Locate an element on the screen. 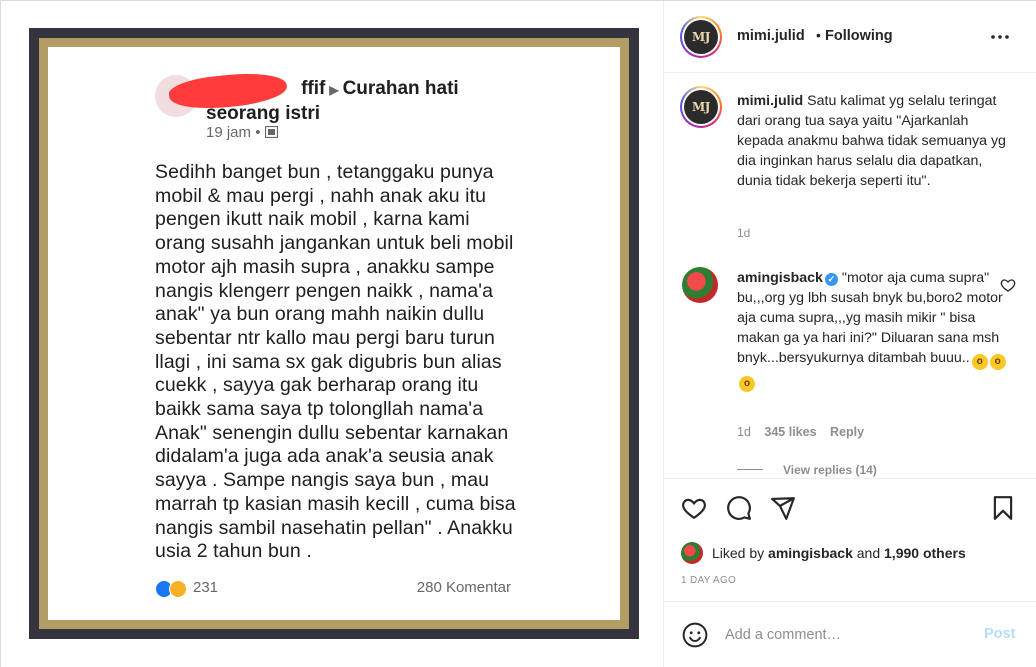 The height and width of the screenshot is (667, 1036). more-horizontal-icon is located at coordinates (1000, 37).